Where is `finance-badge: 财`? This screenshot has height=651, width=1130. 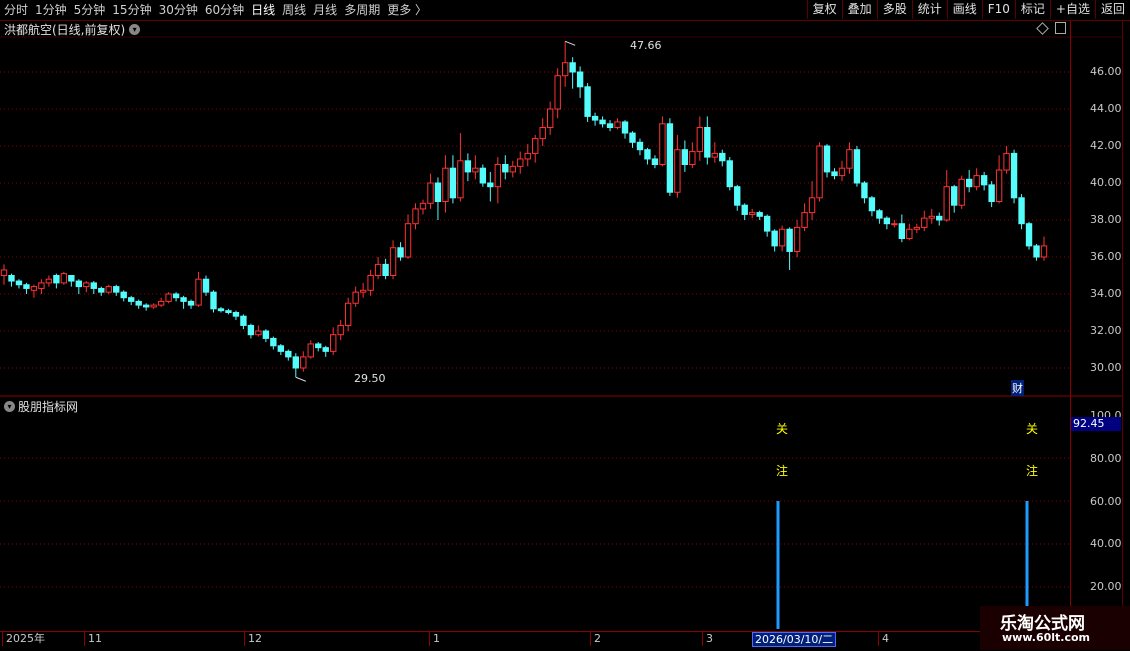
finance-badge: 财 is located at coordinates (1017, 388).